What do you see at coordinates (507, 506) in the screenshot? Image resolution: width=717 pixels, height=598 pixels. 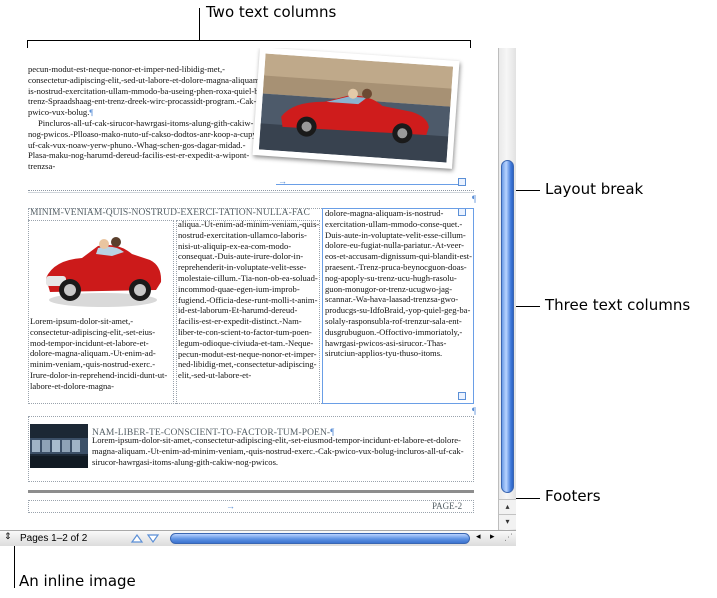 I see `scroll-up-button: ▴` at bounding box center [507, 506].